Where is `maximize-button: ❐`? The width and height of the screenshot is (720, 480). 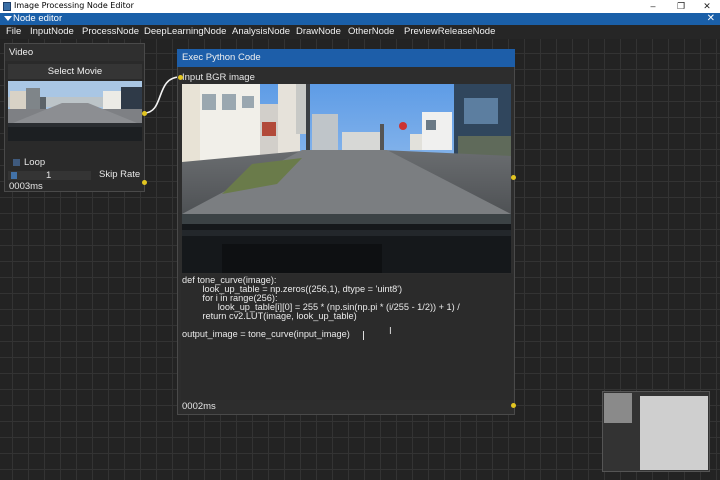 maximize-button: ❐ is located at coordinates (681, 6).